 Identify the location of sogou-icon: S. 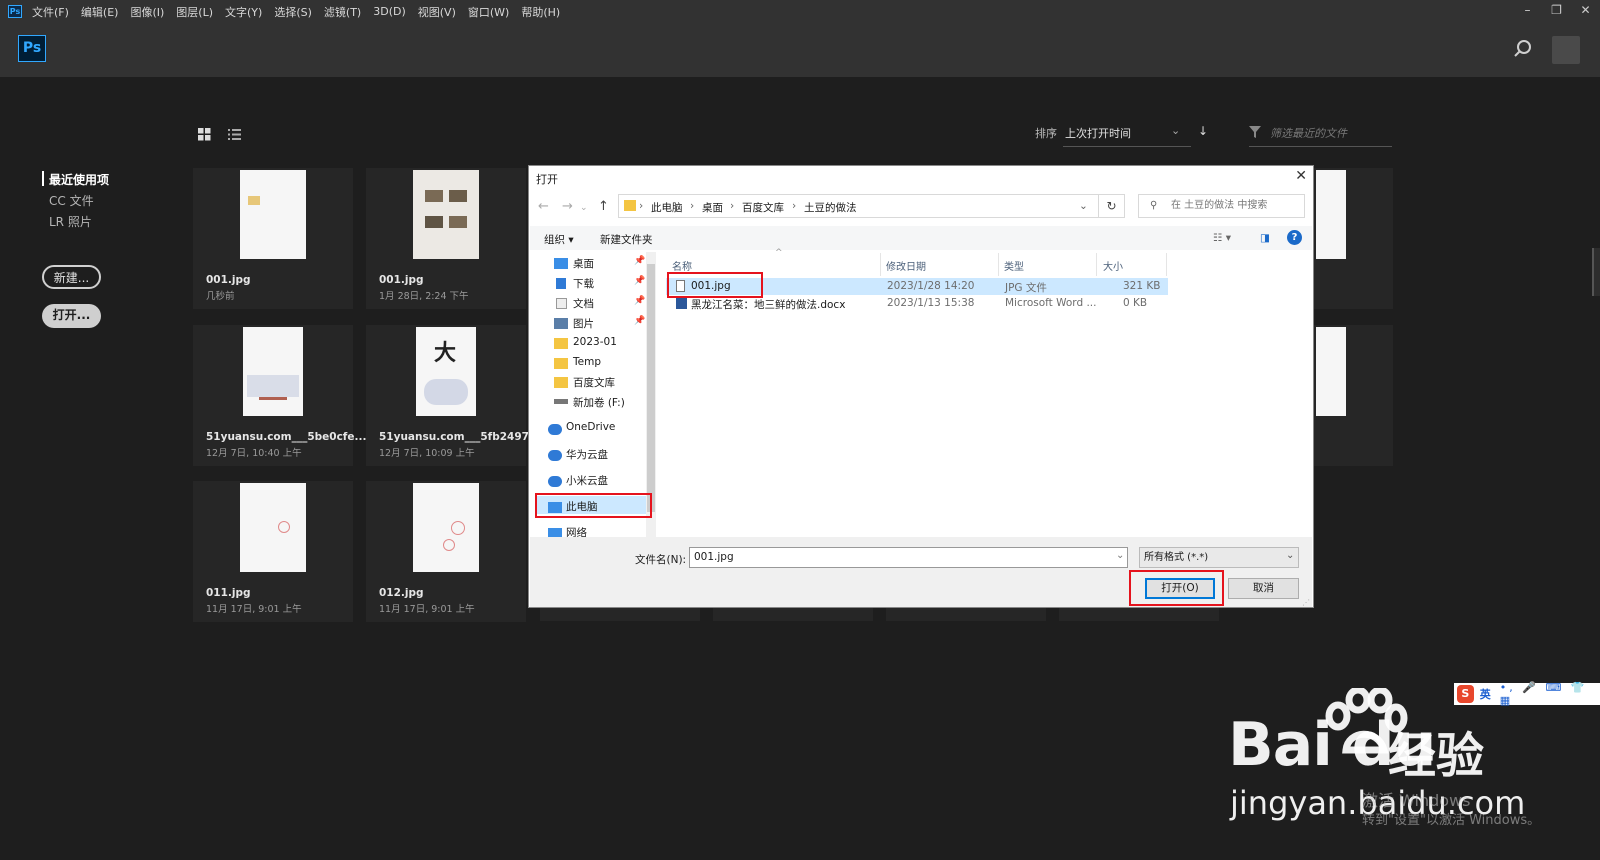
(1465, 694).